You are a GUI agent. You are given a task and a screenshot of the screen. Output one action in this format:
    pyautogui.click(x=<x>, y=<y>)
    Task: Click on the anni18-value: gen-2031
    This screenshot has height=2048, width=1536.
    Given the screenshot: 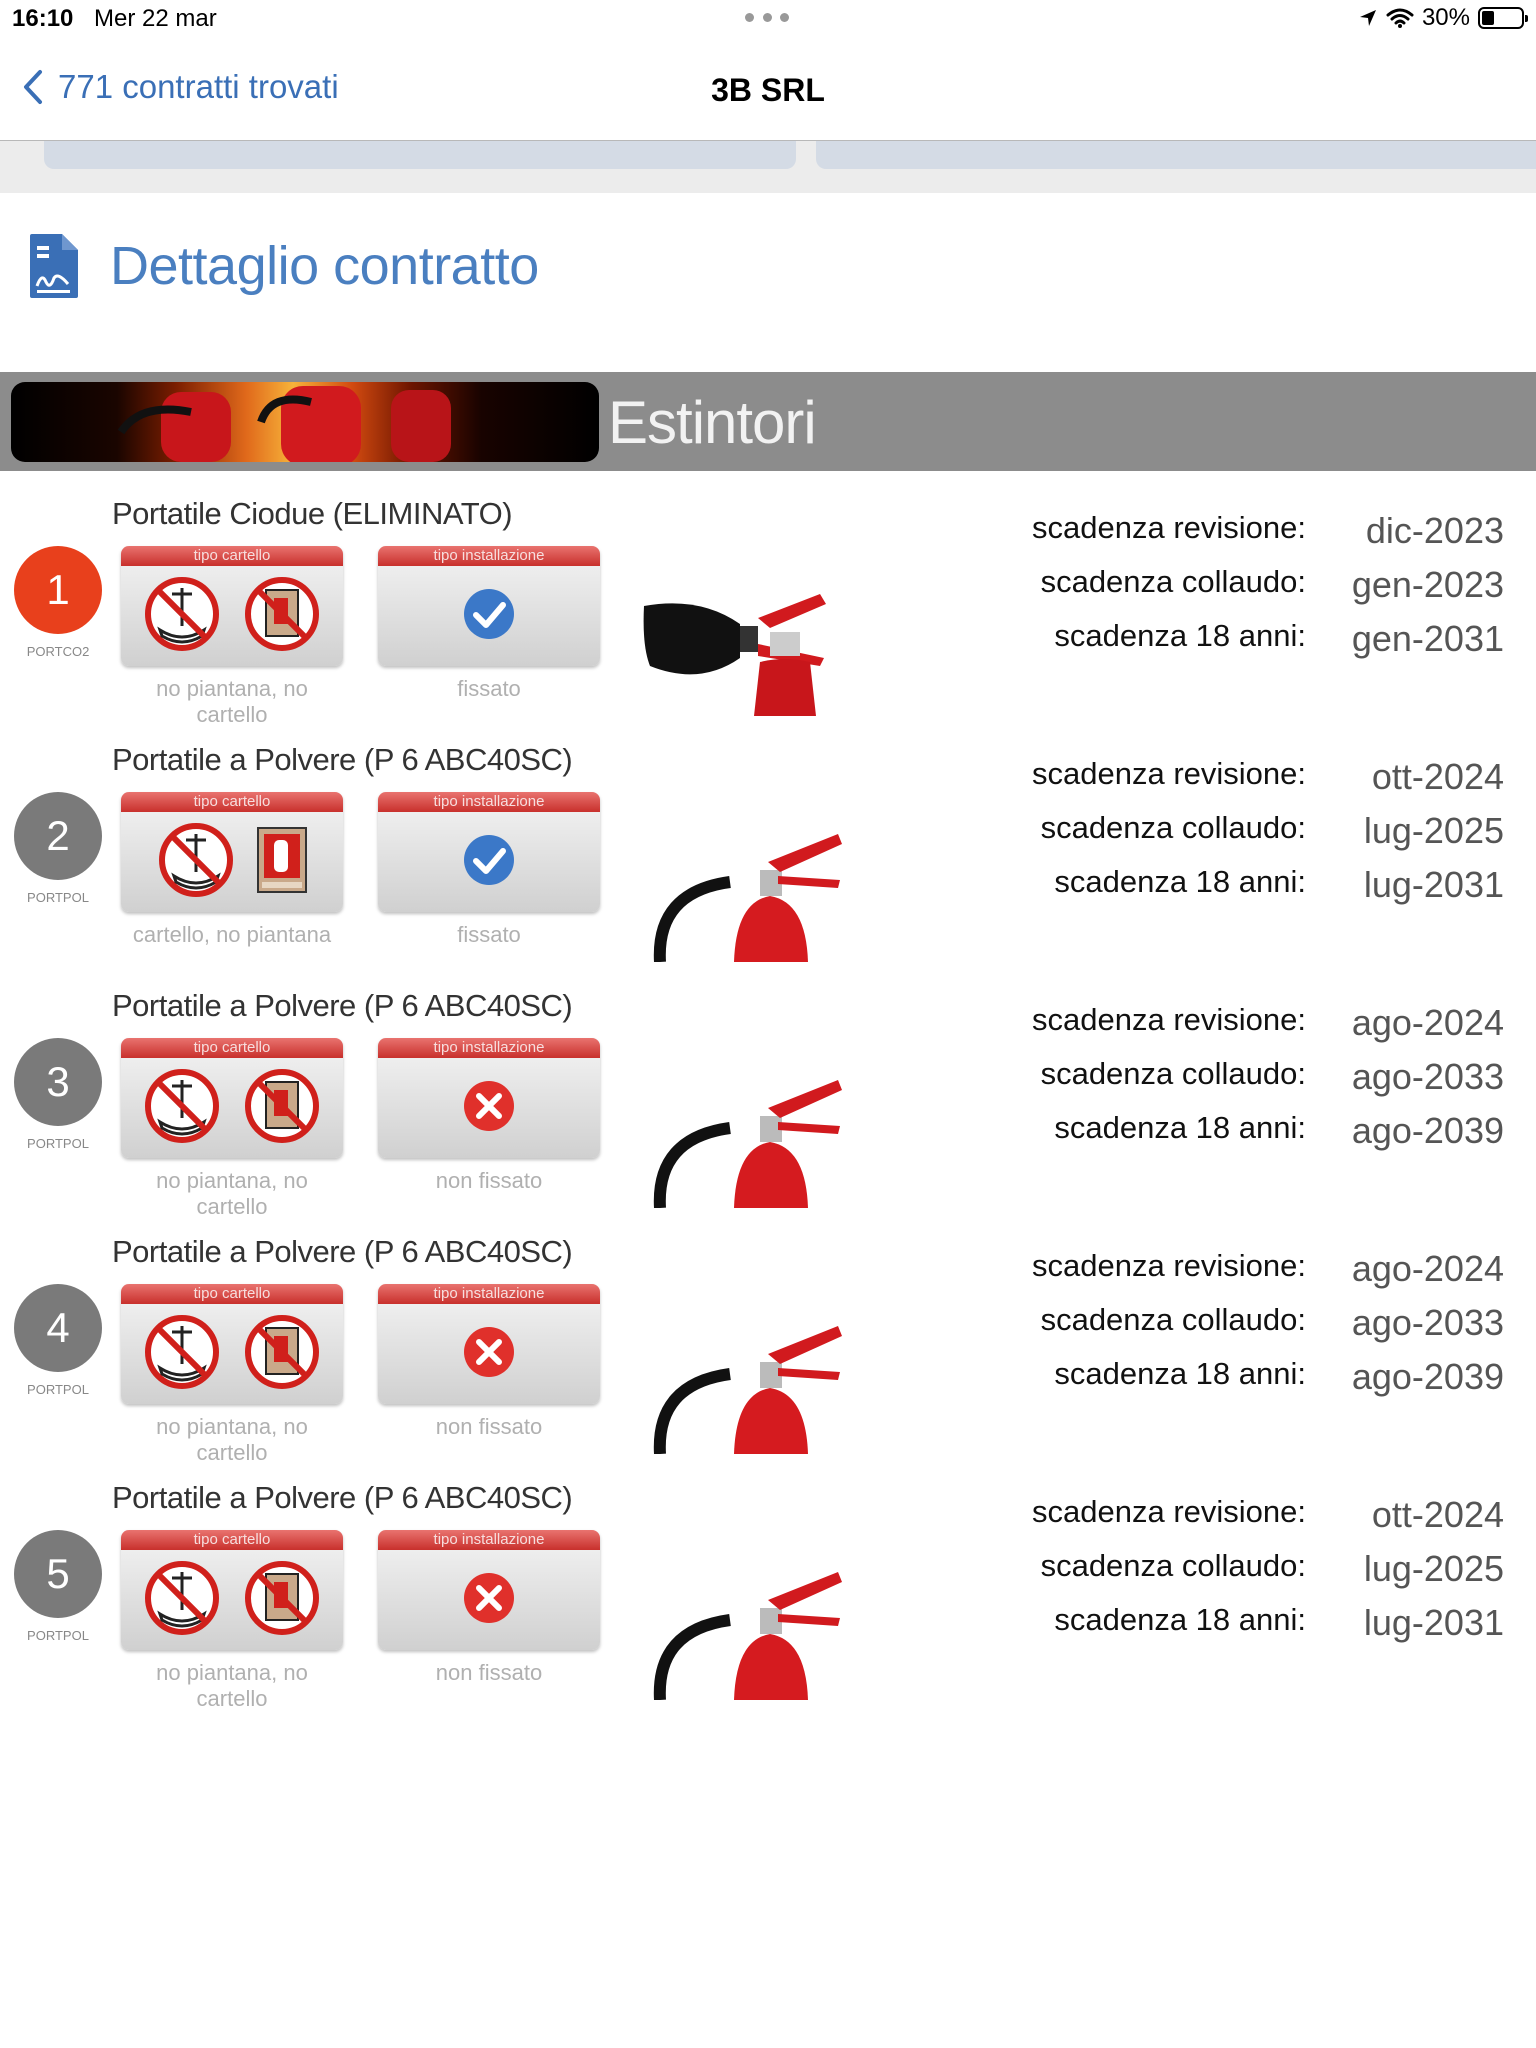 What is the action you would take?
    pyautogui.click(x=1427, y=638)
    